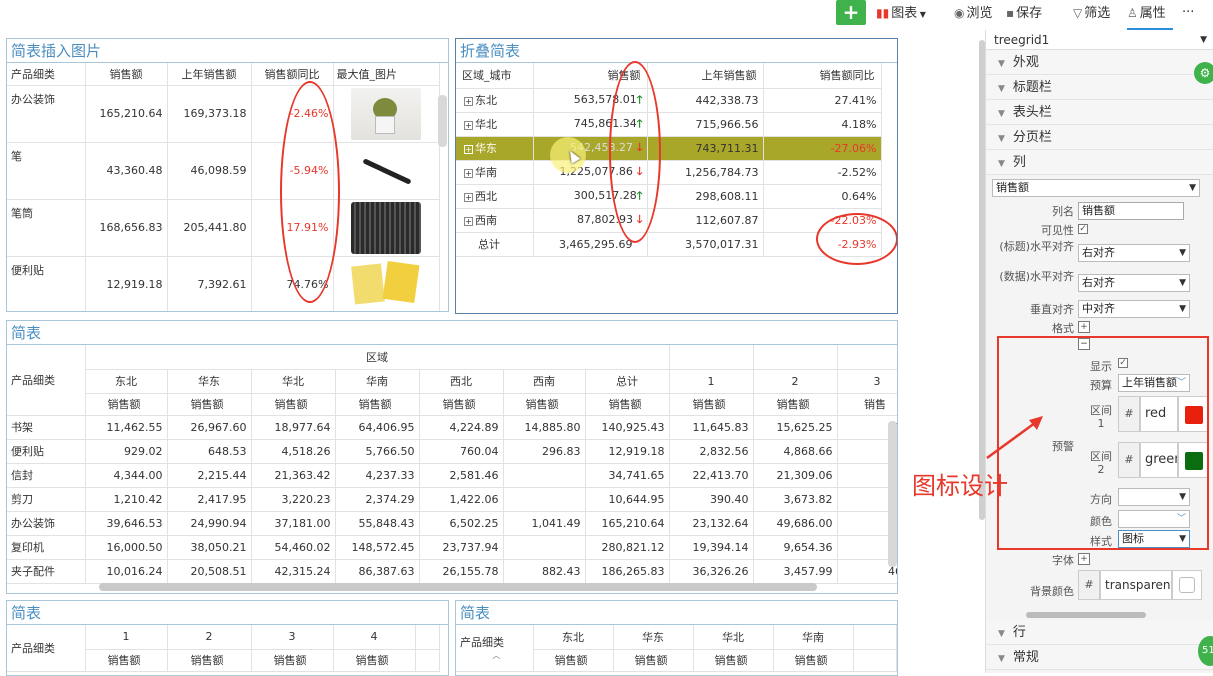  I want to click on cell-value: 6,502.25, so click(461, 523).